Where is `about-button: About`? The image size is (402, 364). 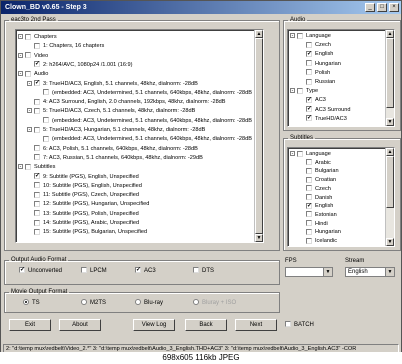
about-button: About is located at coordinates (80, 325).